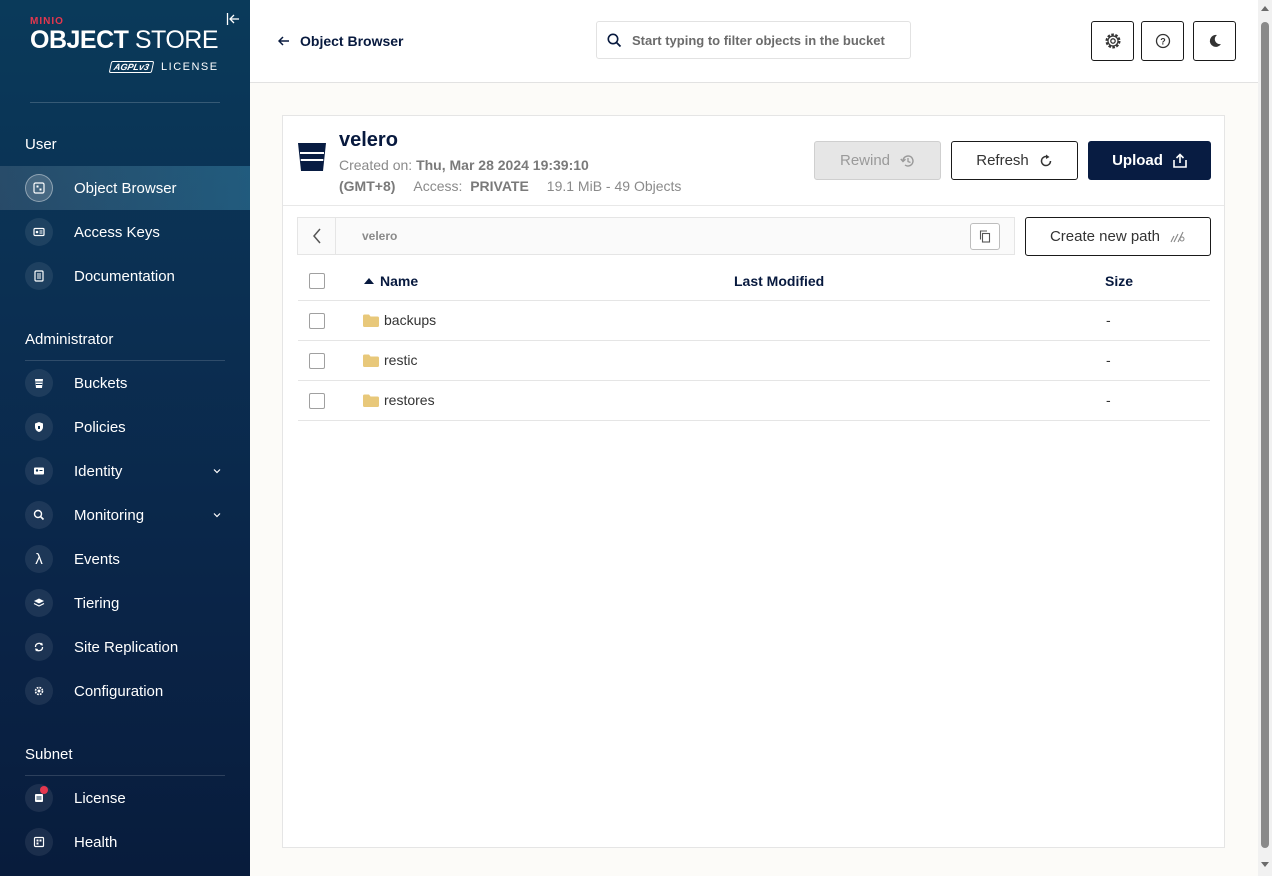  Describe the element at coordinates (39, 559) in the screenshot. I see `lambda-icon: λ` at that location.